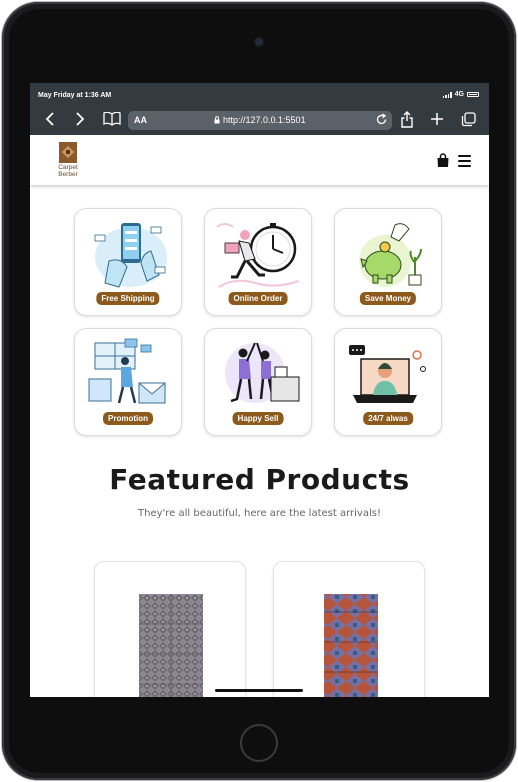 This screenshot has height=782, width=518. I want to click on high-five-illustration-icon, so click(262, 372).